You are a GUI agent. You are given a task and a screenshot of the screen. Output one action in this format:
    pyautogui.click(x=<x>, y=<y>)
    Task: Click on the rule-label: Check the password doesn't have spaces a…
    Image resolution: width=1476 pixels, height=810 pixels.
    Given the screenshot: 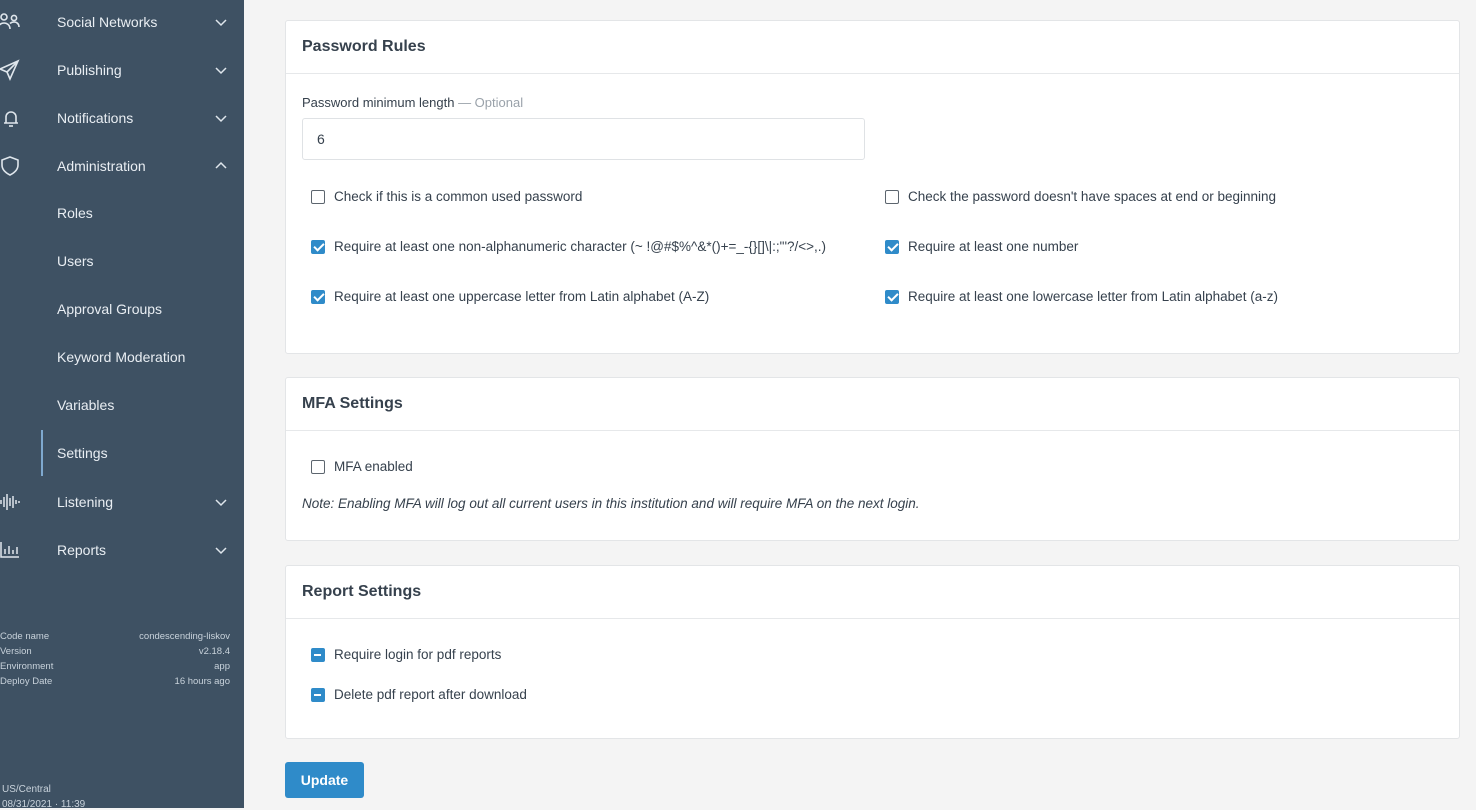 What is the action you would take?
    pyautogui.click(x=1092, y=196)
    